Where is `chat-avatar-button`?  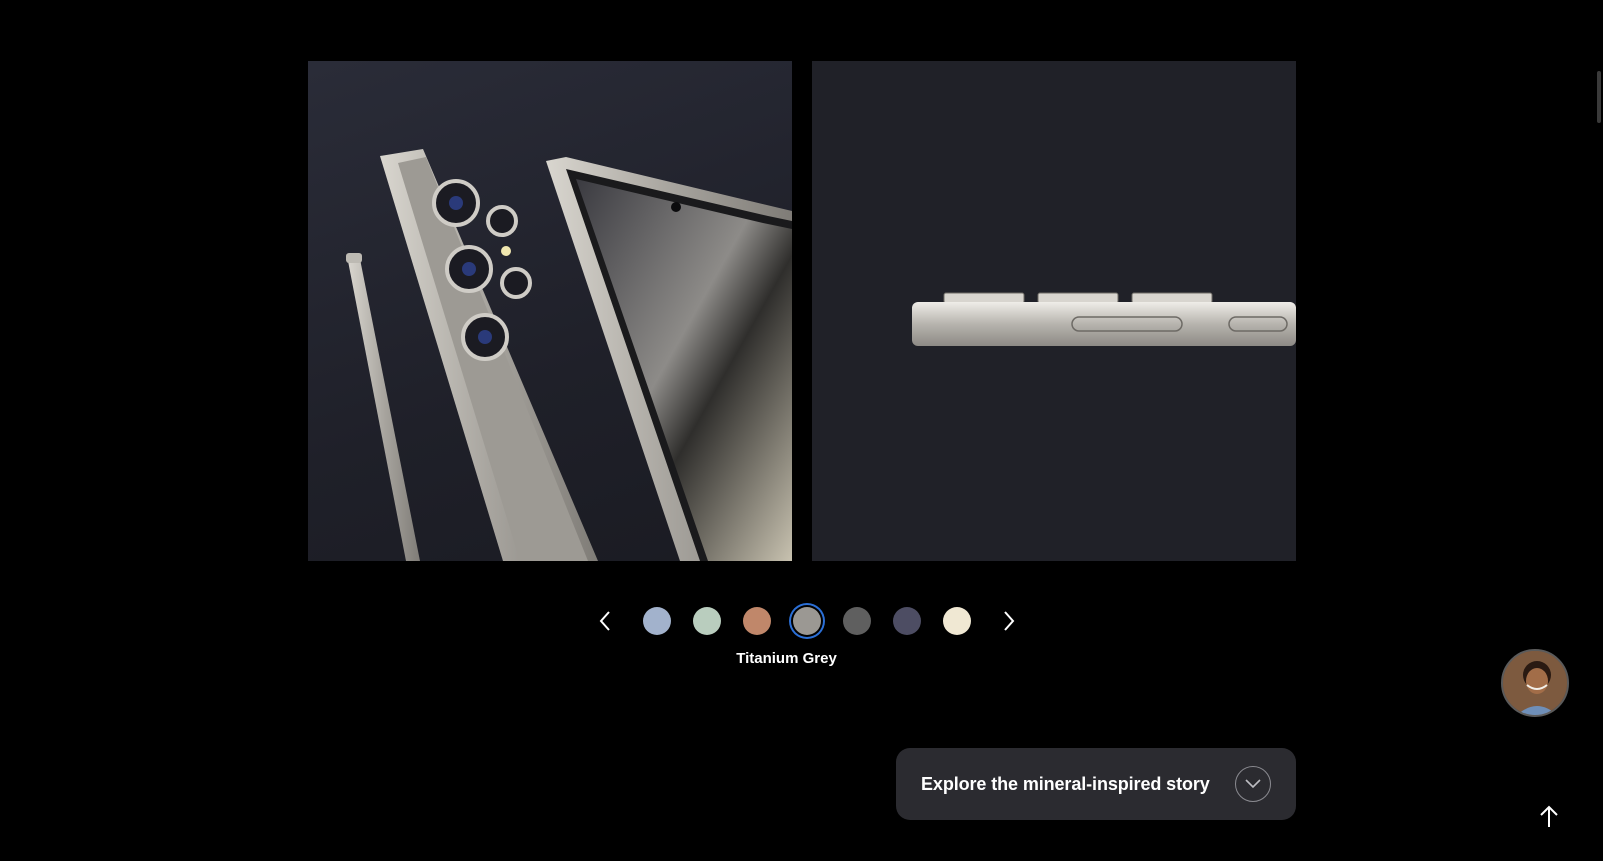
chat-avatar-button is located at coordinates (1535, 683).